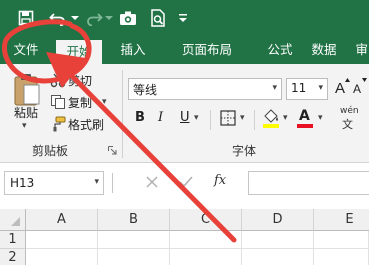 The height and width of the screenshot is (265, 369). What do you see at coordinates (133, 50) in the screenshot?
I see `tab-insert: 插入` at bounding box center [133, 50].